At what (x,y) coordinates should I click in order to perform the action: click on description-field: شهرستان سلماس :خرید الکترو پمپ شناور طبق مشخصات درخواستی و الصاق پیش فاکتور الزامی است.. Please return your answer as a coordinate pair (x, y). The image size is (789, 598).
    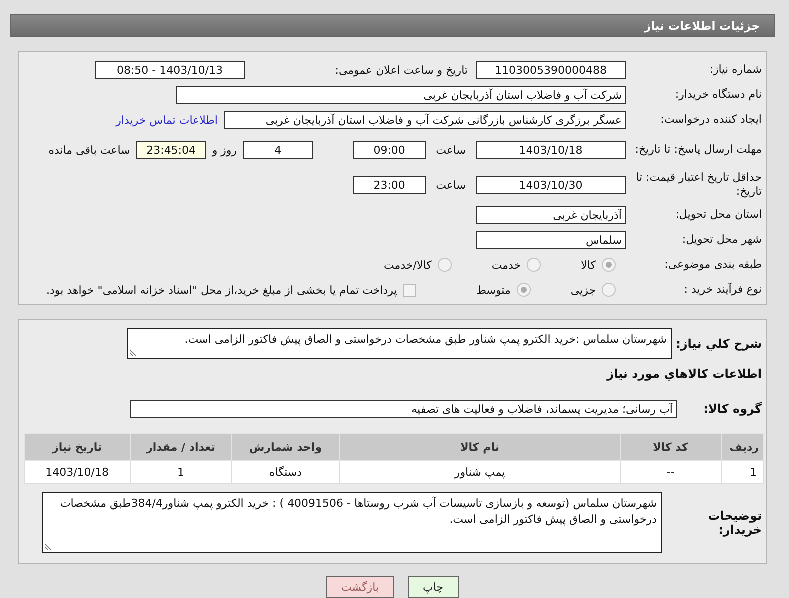
    Looking at the image, I should click on (399, 343).